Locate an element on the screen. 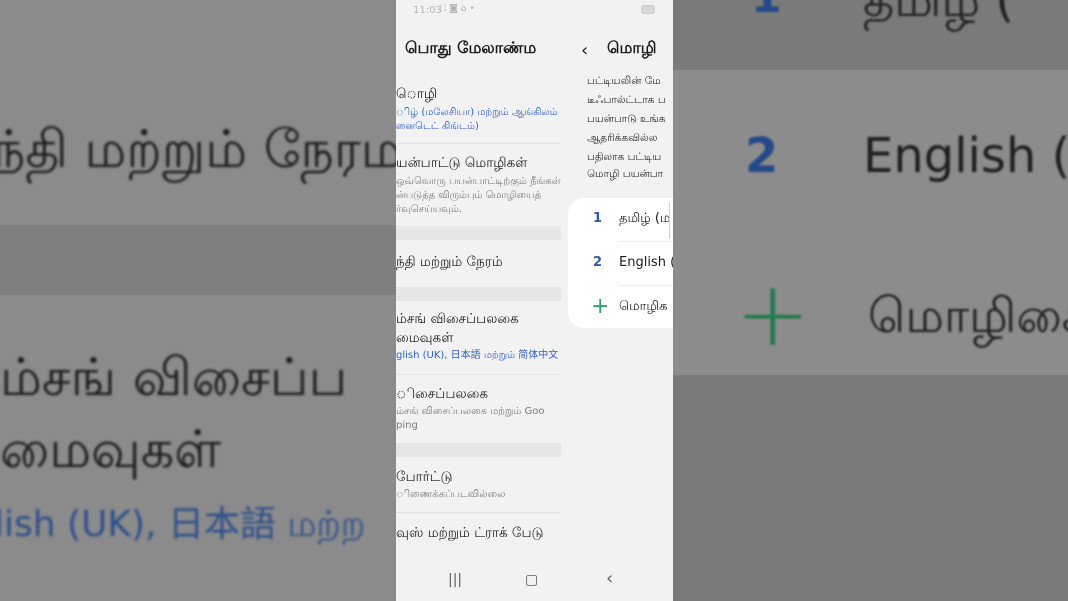 The height and width of the screenshot is (601, 1068). item-title: ம்சங் விசைப்பலகை is located at coordinates (457, 319).